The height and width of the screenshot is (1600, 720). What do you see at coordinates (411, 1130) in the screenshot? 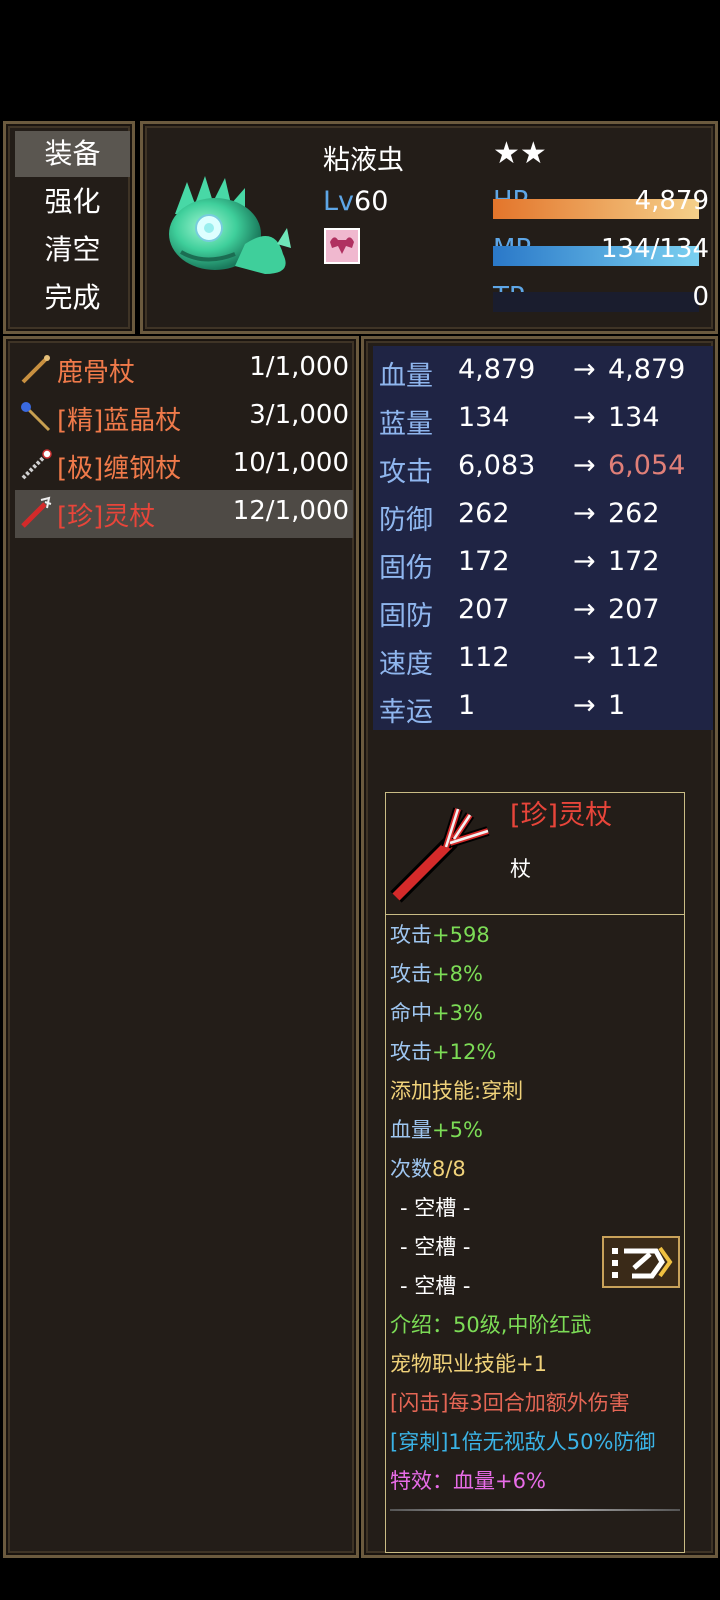
I see `prop-label: 血量` at bounding box center [411, 1130].